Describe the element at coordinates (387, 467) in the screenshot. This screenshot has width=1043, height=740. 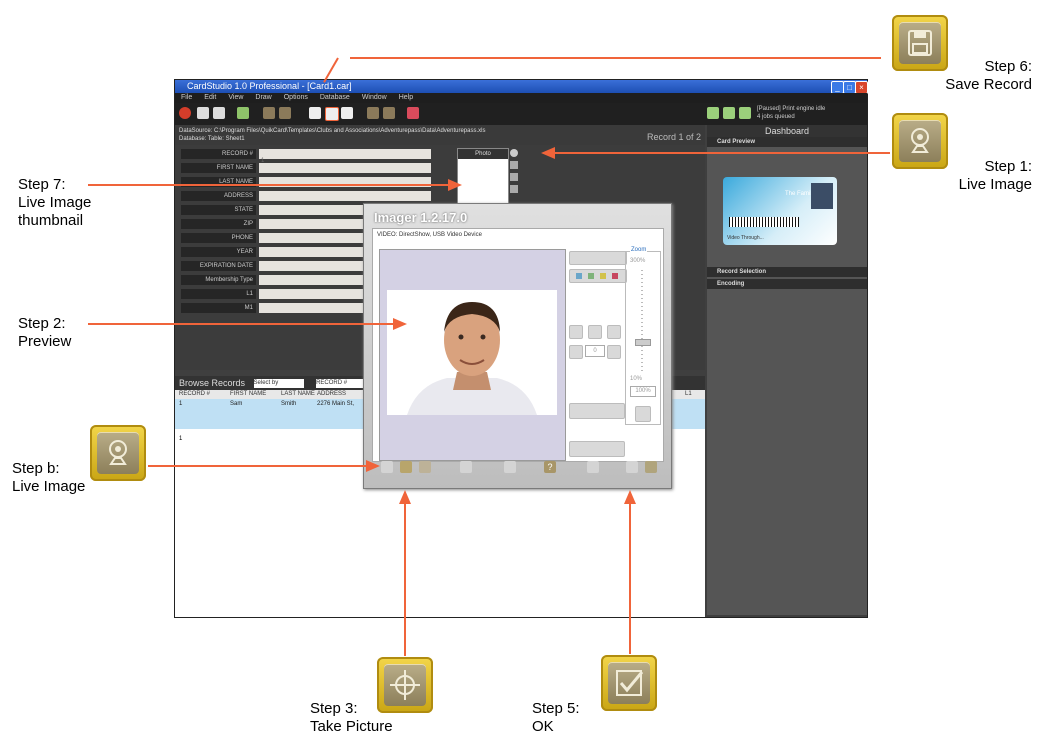
I see `live-image-button` at that location.